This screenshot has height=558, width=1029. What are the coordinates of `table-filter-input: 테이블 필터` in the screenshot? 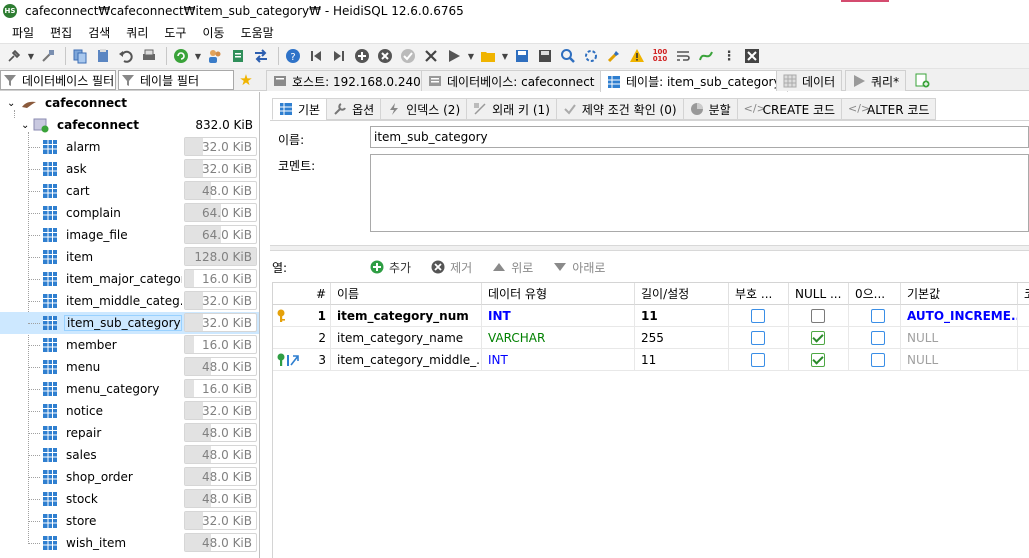 It's located at (176, 80).